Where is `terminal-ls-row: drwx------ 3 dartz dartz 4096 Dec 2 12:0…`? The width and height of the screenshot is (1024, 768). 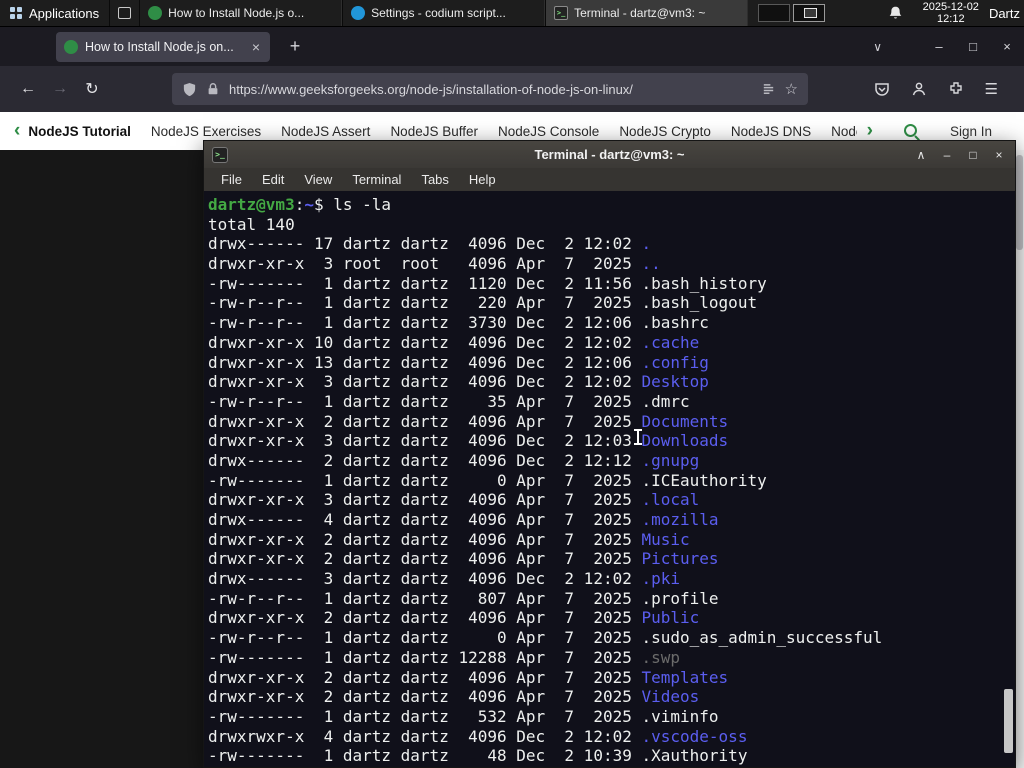 terminal-ls-row: drwx------ 3 dartz dartz 4096 Dec 2 12:0… is located at coordinates (444, 579).